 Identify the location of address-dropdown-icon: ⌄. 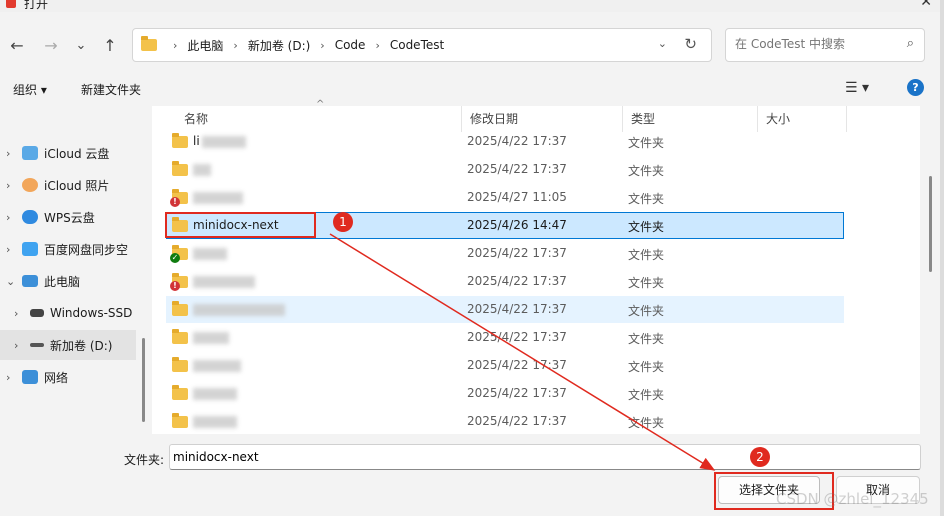
(662, 43).